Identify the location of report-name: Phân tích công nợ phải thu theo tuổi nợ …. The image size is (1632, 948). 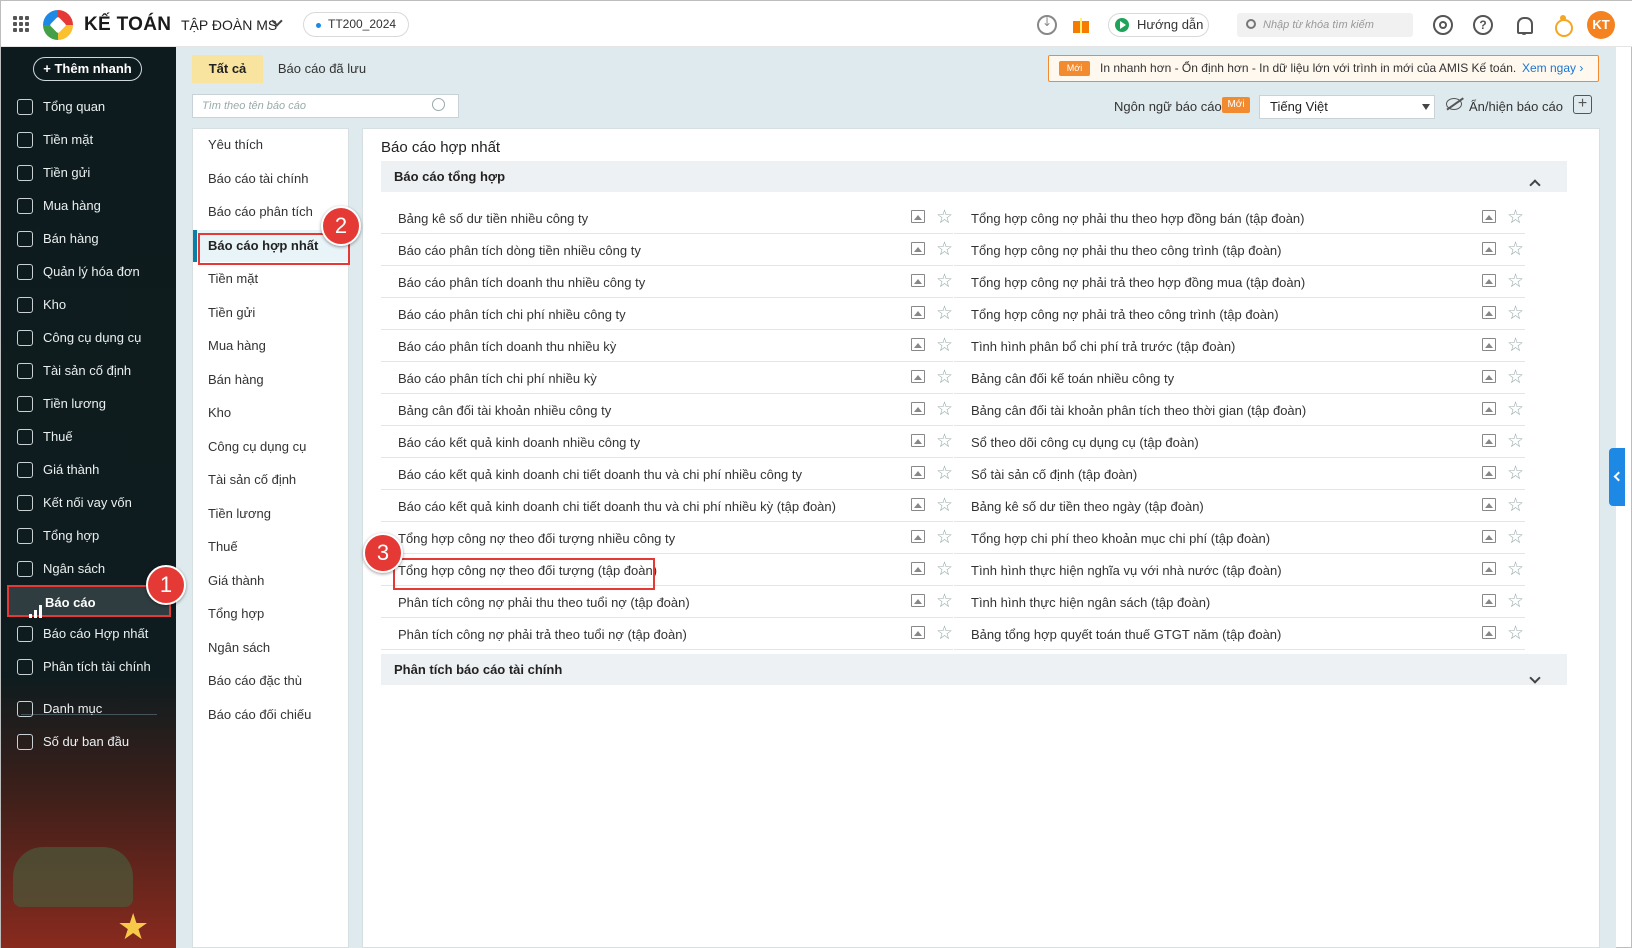
(544, 602).